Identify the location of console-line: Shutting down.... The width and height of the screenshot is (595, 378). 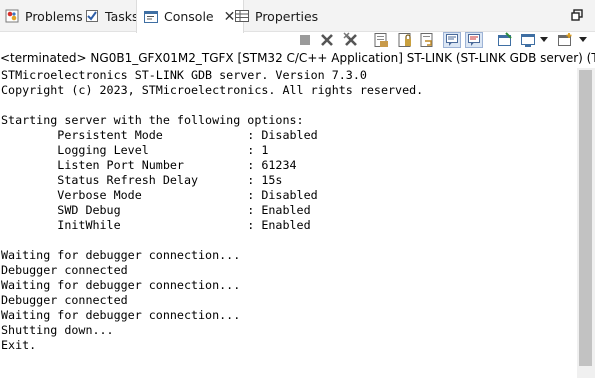
(57, 330).